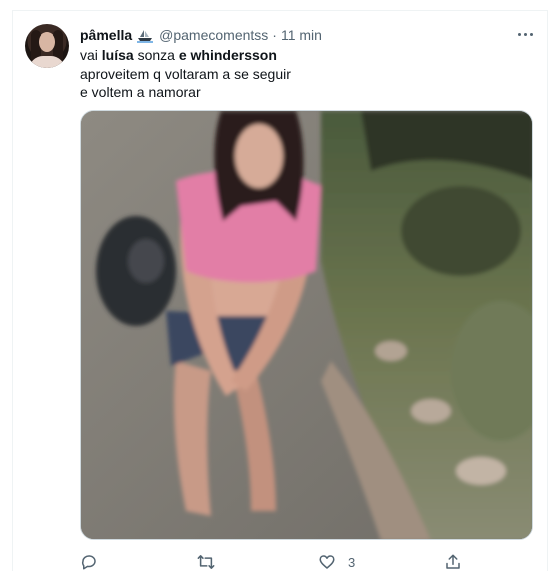 Image resolution: width=560 pixels, height=572 pixels. I want to click on display-name: pâmella, so click(106, 35).